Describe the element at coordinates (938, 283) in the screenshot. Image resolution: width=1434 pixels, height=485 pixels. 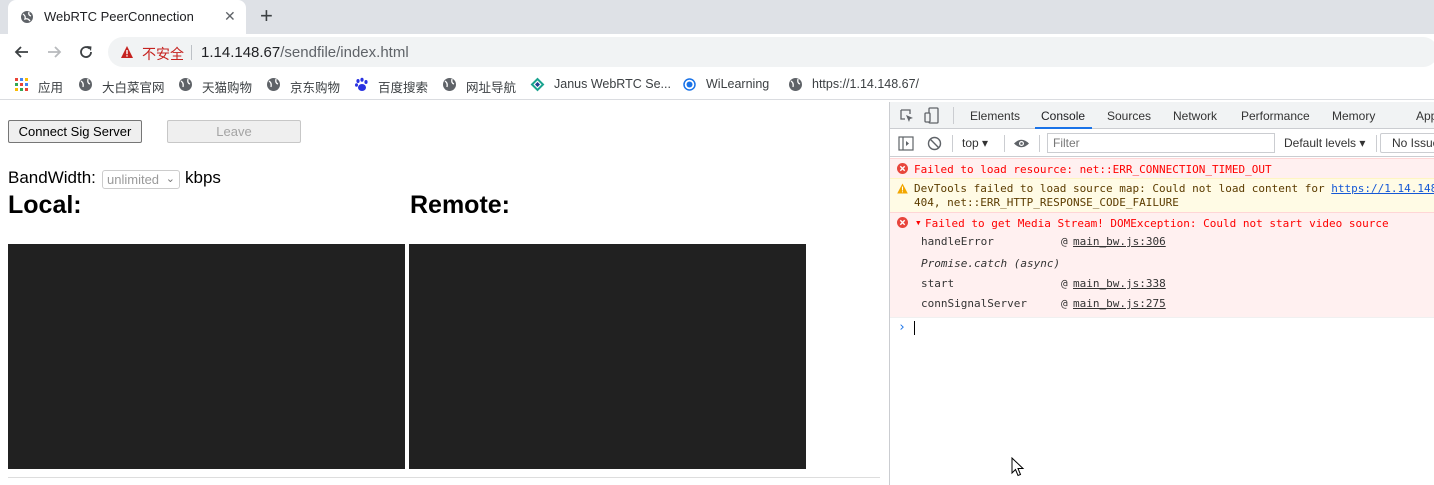
I see `stack-frame-fn: start` at that location.